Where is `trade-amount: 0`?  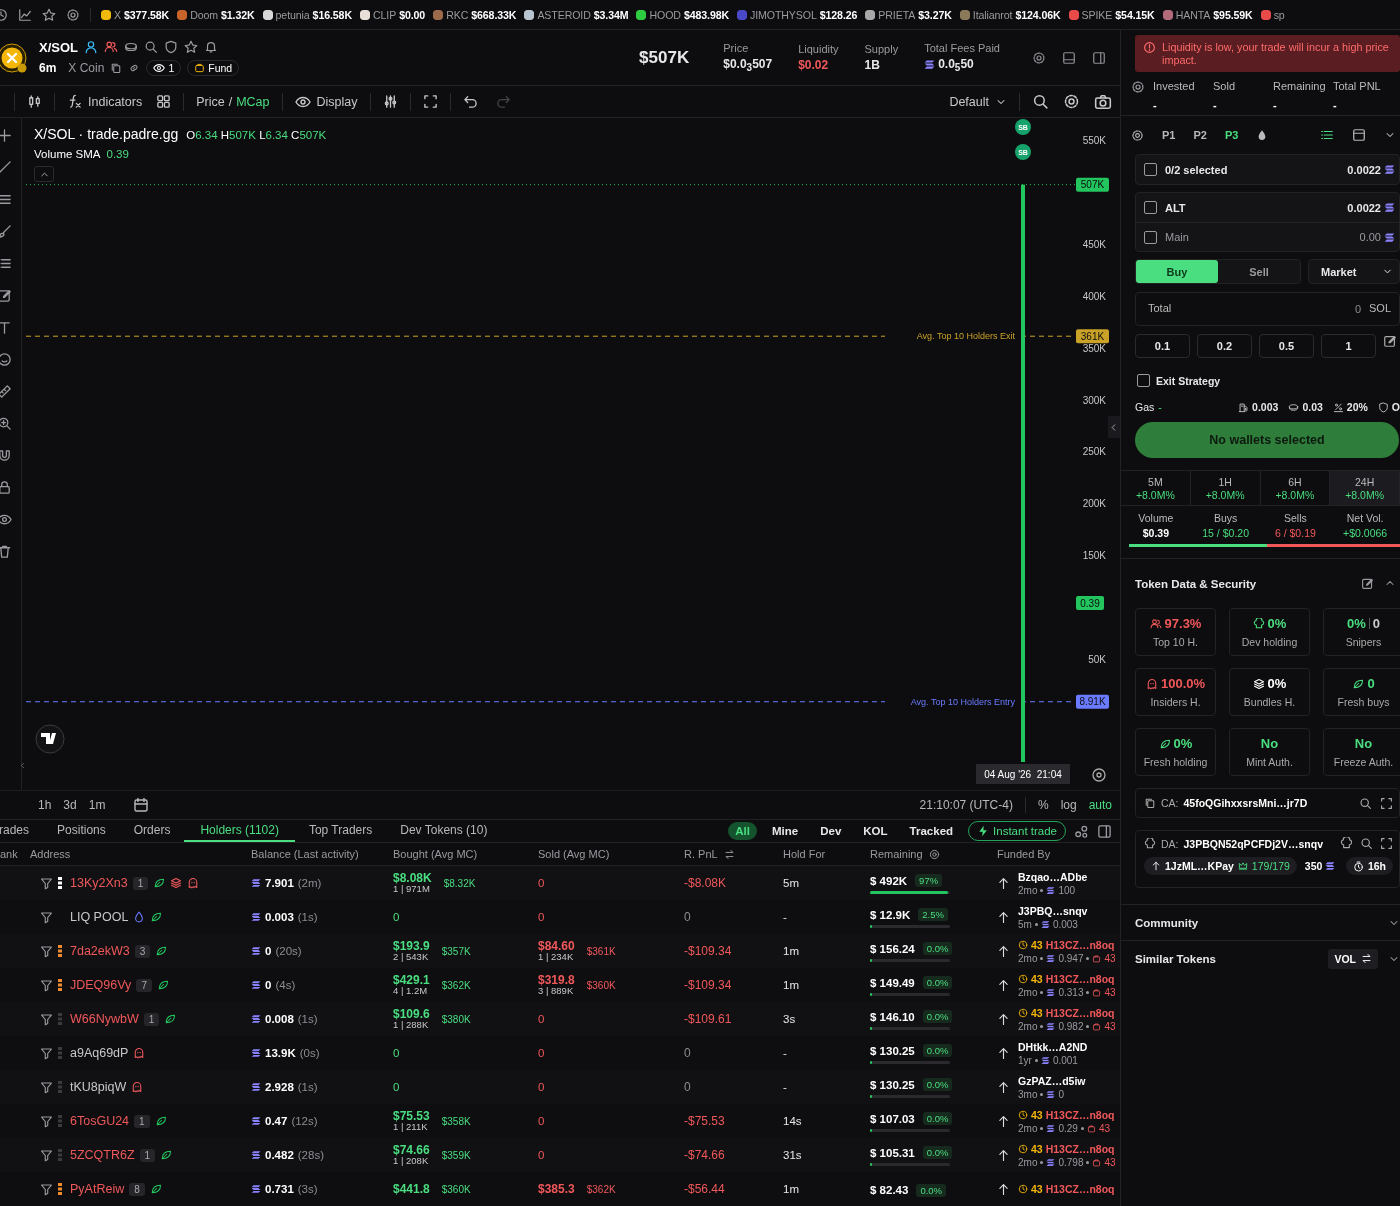
trade-amount: 0 is located at coordinates (541, 1121).